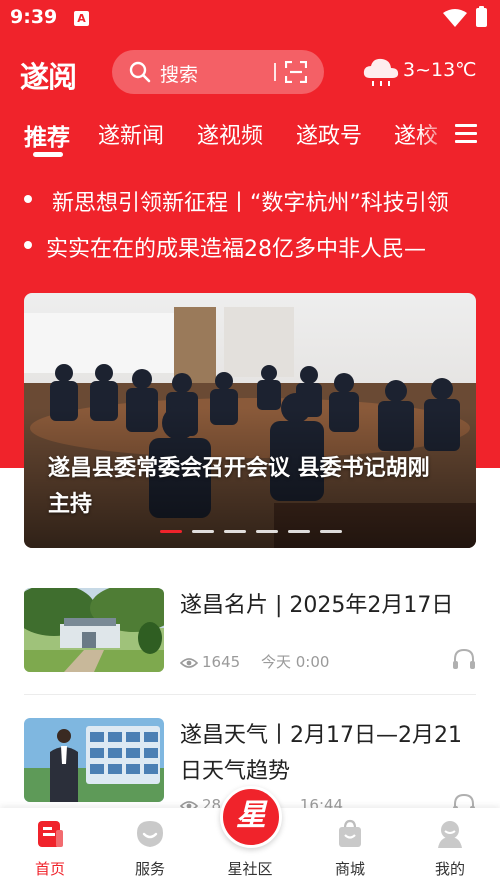 This screenshot has height=888, width=500. What do you see at coordinates (250, 869) in the screenshot?
I see `nav-label: 星社区` at bounding box center [250, 869].